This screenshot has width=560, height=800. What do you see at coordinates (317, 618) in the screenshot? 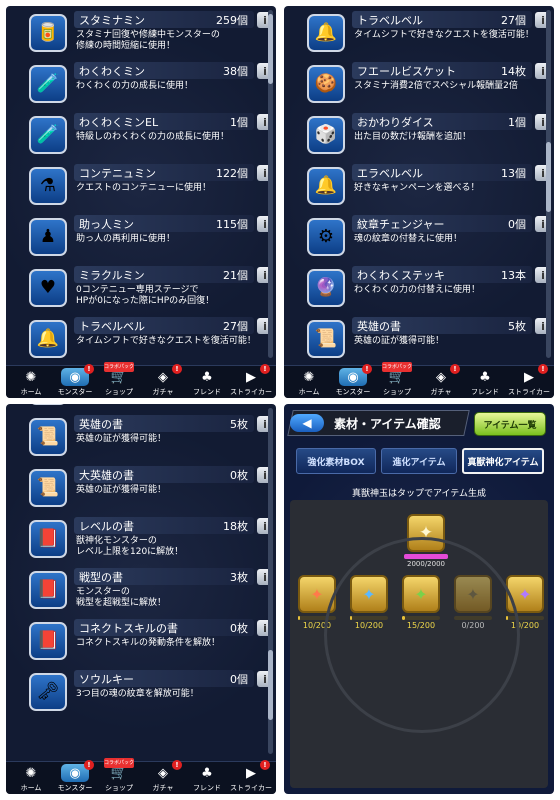
I see `orb-progress` at bounding box center [317, 618].